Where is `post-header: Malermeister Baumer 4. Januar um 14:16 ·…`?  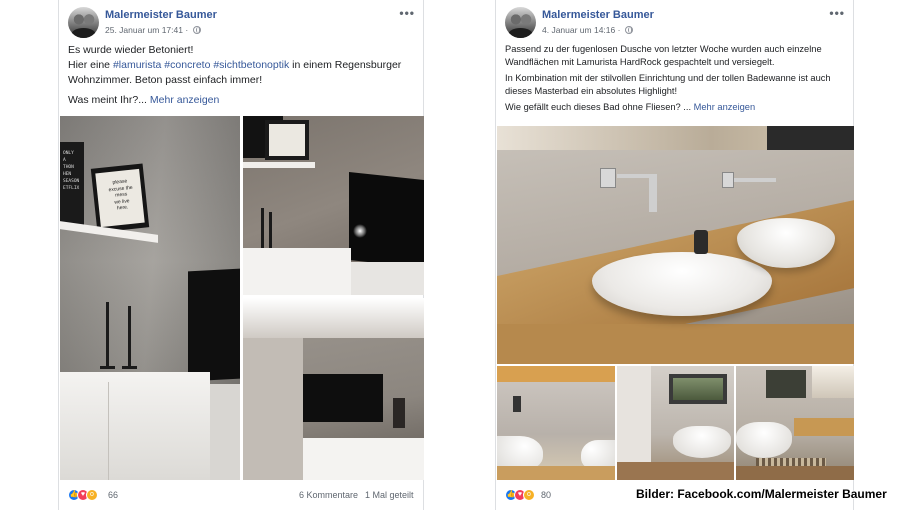 post-header: Malermeister Baumer 4. Januar um 14:16 ·… is located at coordinates (674, 20).